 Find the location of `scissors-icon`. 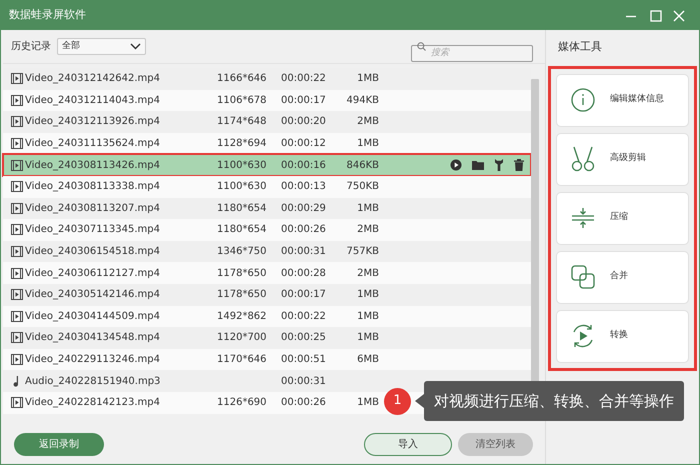

scissors-icon is located at coordinates (583, 159).